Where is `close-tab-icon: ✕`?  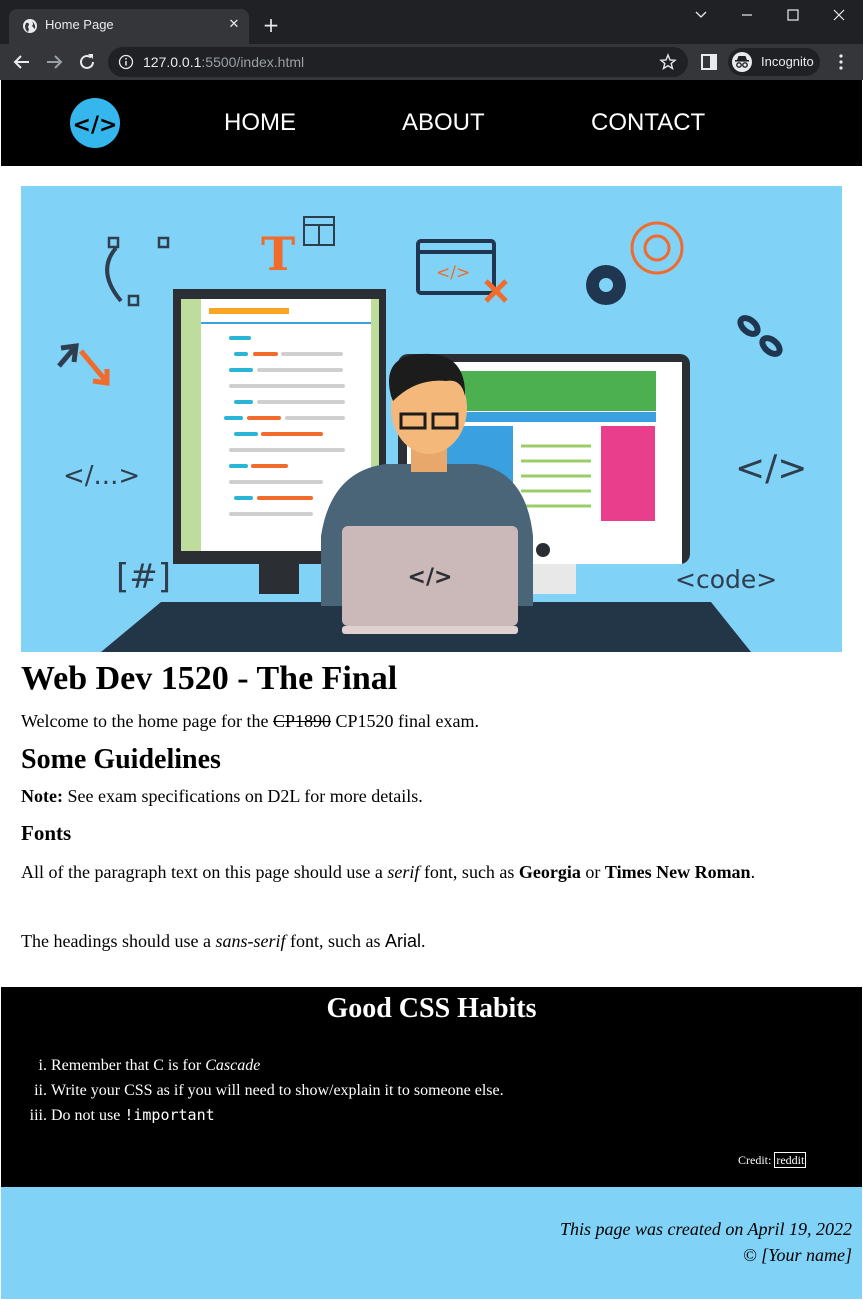
close-tab-icon: ✕ is located at coordinates (234, 25).